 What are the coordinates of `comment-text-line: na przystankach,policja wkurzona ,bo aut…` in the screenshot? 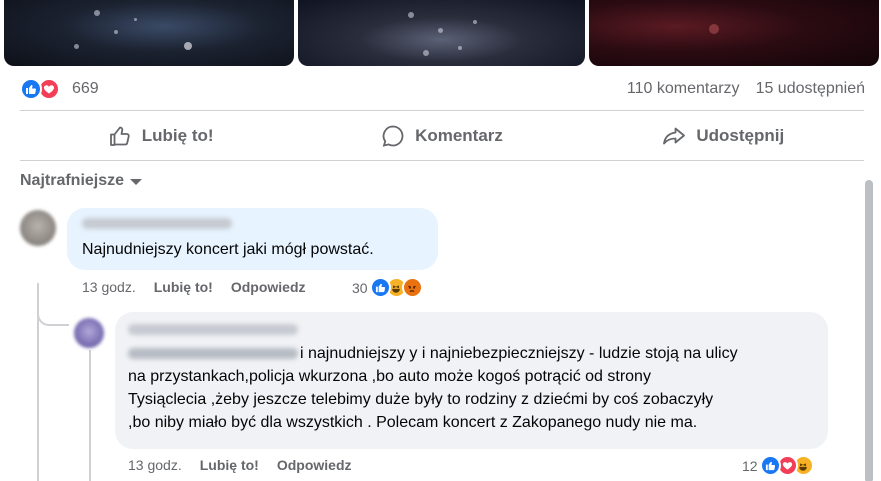 It's located at (389, 376).